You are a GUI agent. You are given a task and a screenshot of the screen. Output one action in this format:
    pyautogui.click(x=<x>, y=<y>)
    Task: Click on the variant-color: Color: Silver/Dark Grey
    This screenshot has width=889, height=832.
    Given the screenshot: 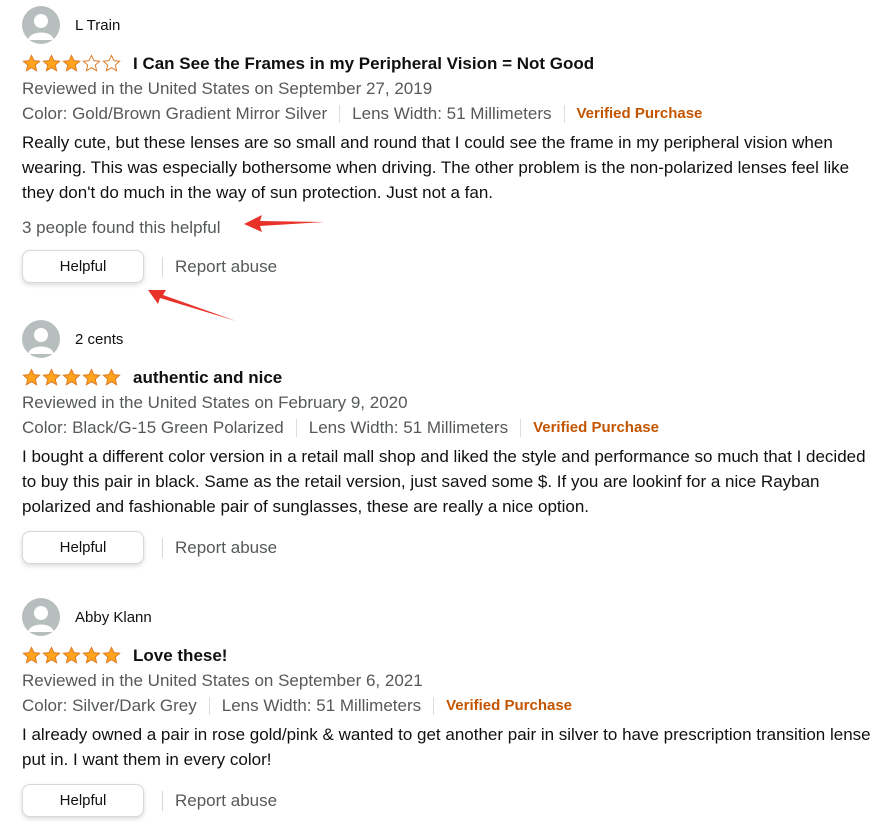 What is the action you would take?
    pyautogui.click(x=109, y=705)
    